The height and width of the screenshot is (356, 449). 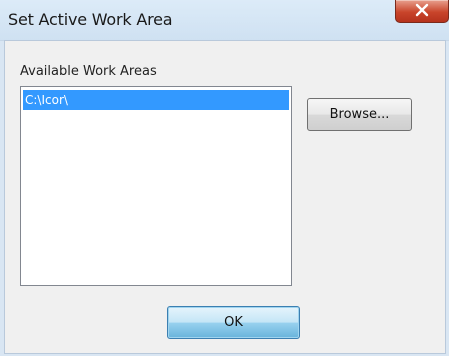 I want to click on close-icon, so click(x=422, y=10).